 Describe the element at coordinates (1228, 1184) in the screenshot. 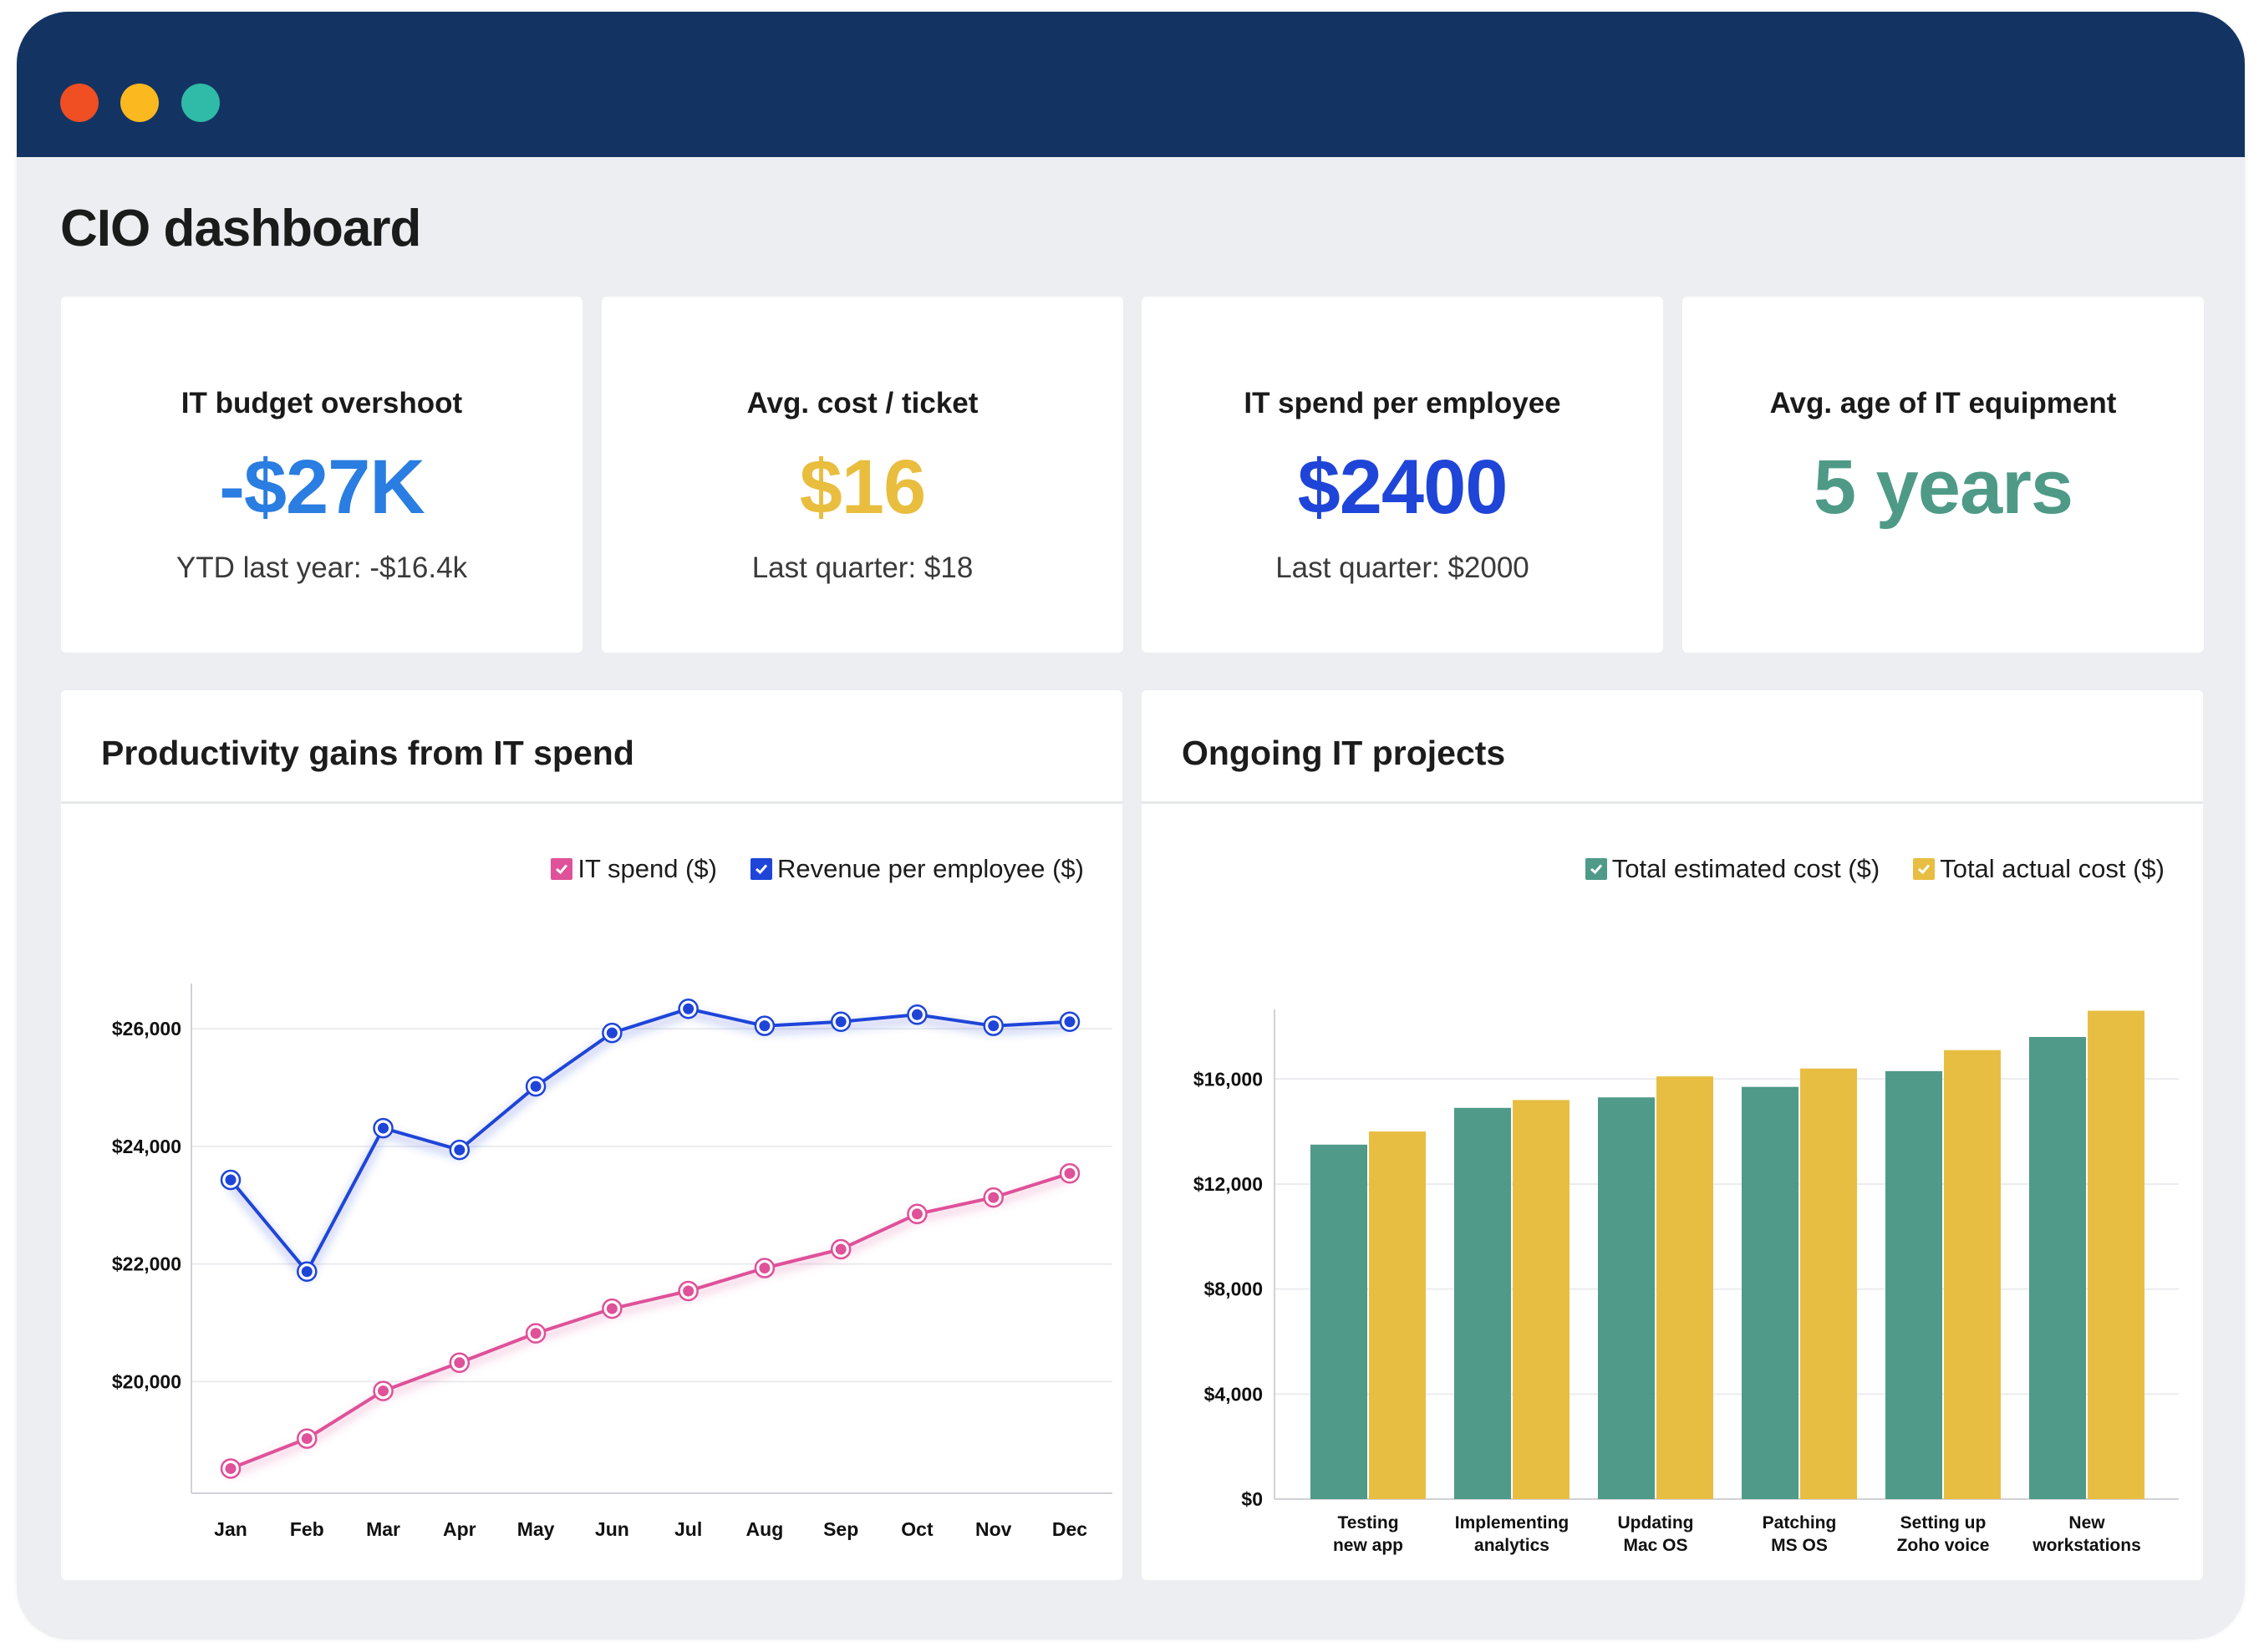

I see `y-tick-label: $12,000` at that location.